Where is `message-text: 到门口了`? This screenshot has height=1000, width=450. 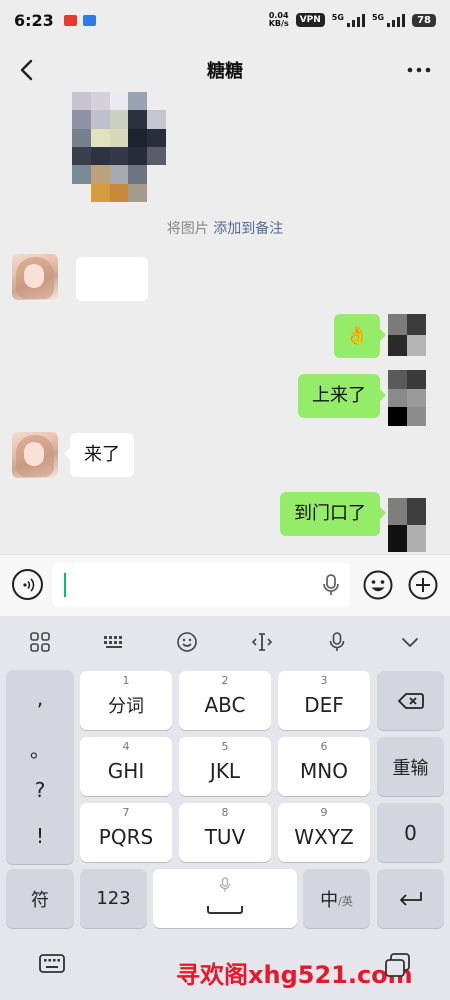 message-text: 到门口了 is located at coordinates (330, 513).